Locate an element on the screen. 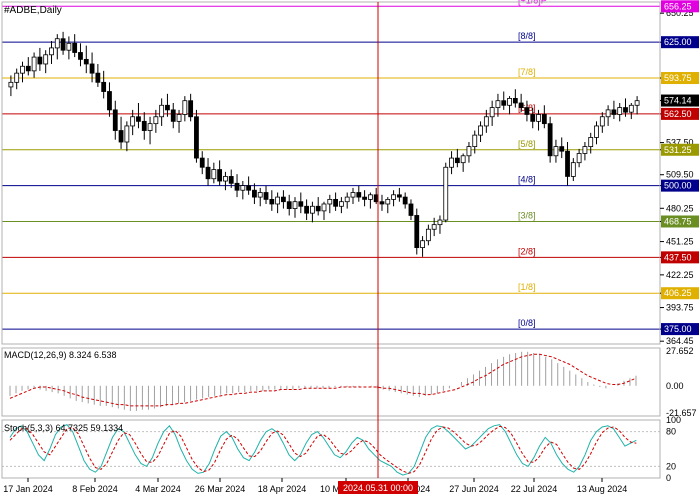  murrey-label: [0/8] is located at coordinates (527, 323).